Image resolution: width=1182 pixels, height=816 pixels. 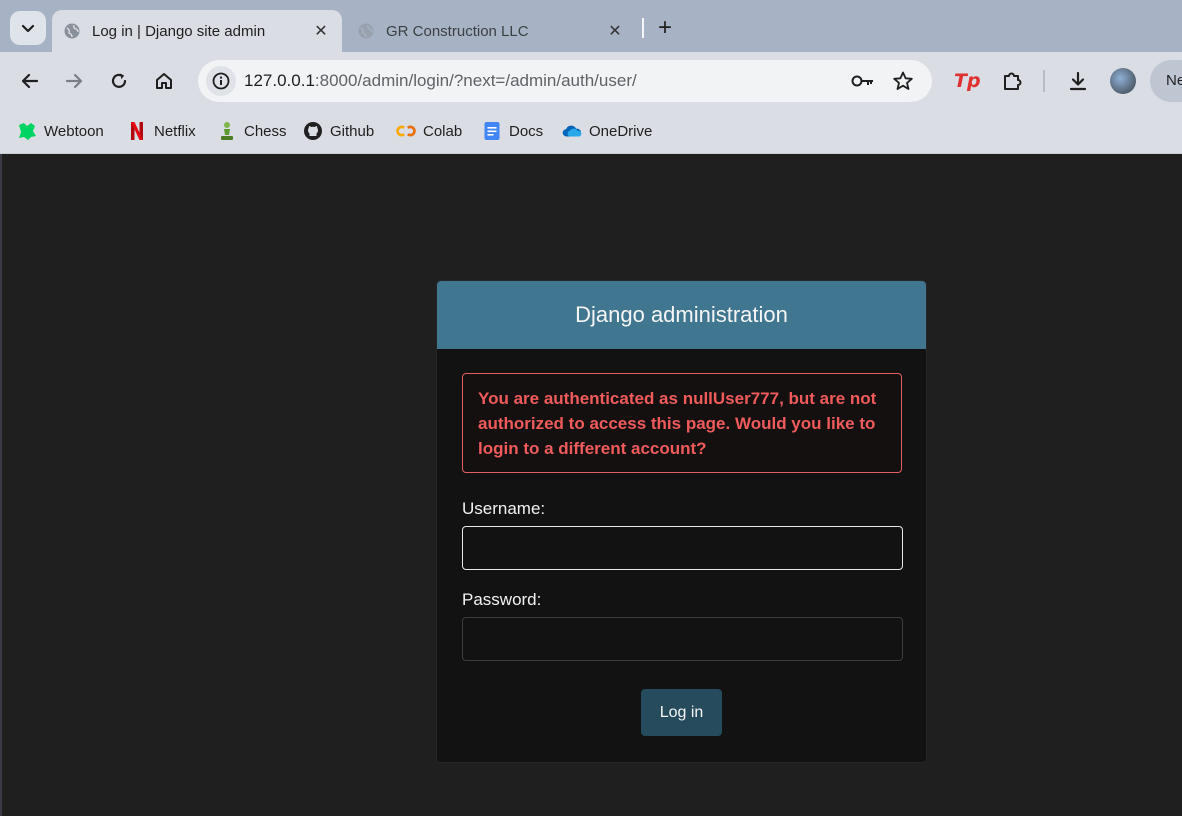 I want to click on chevron-down-icon, so click(x=28, y=28).